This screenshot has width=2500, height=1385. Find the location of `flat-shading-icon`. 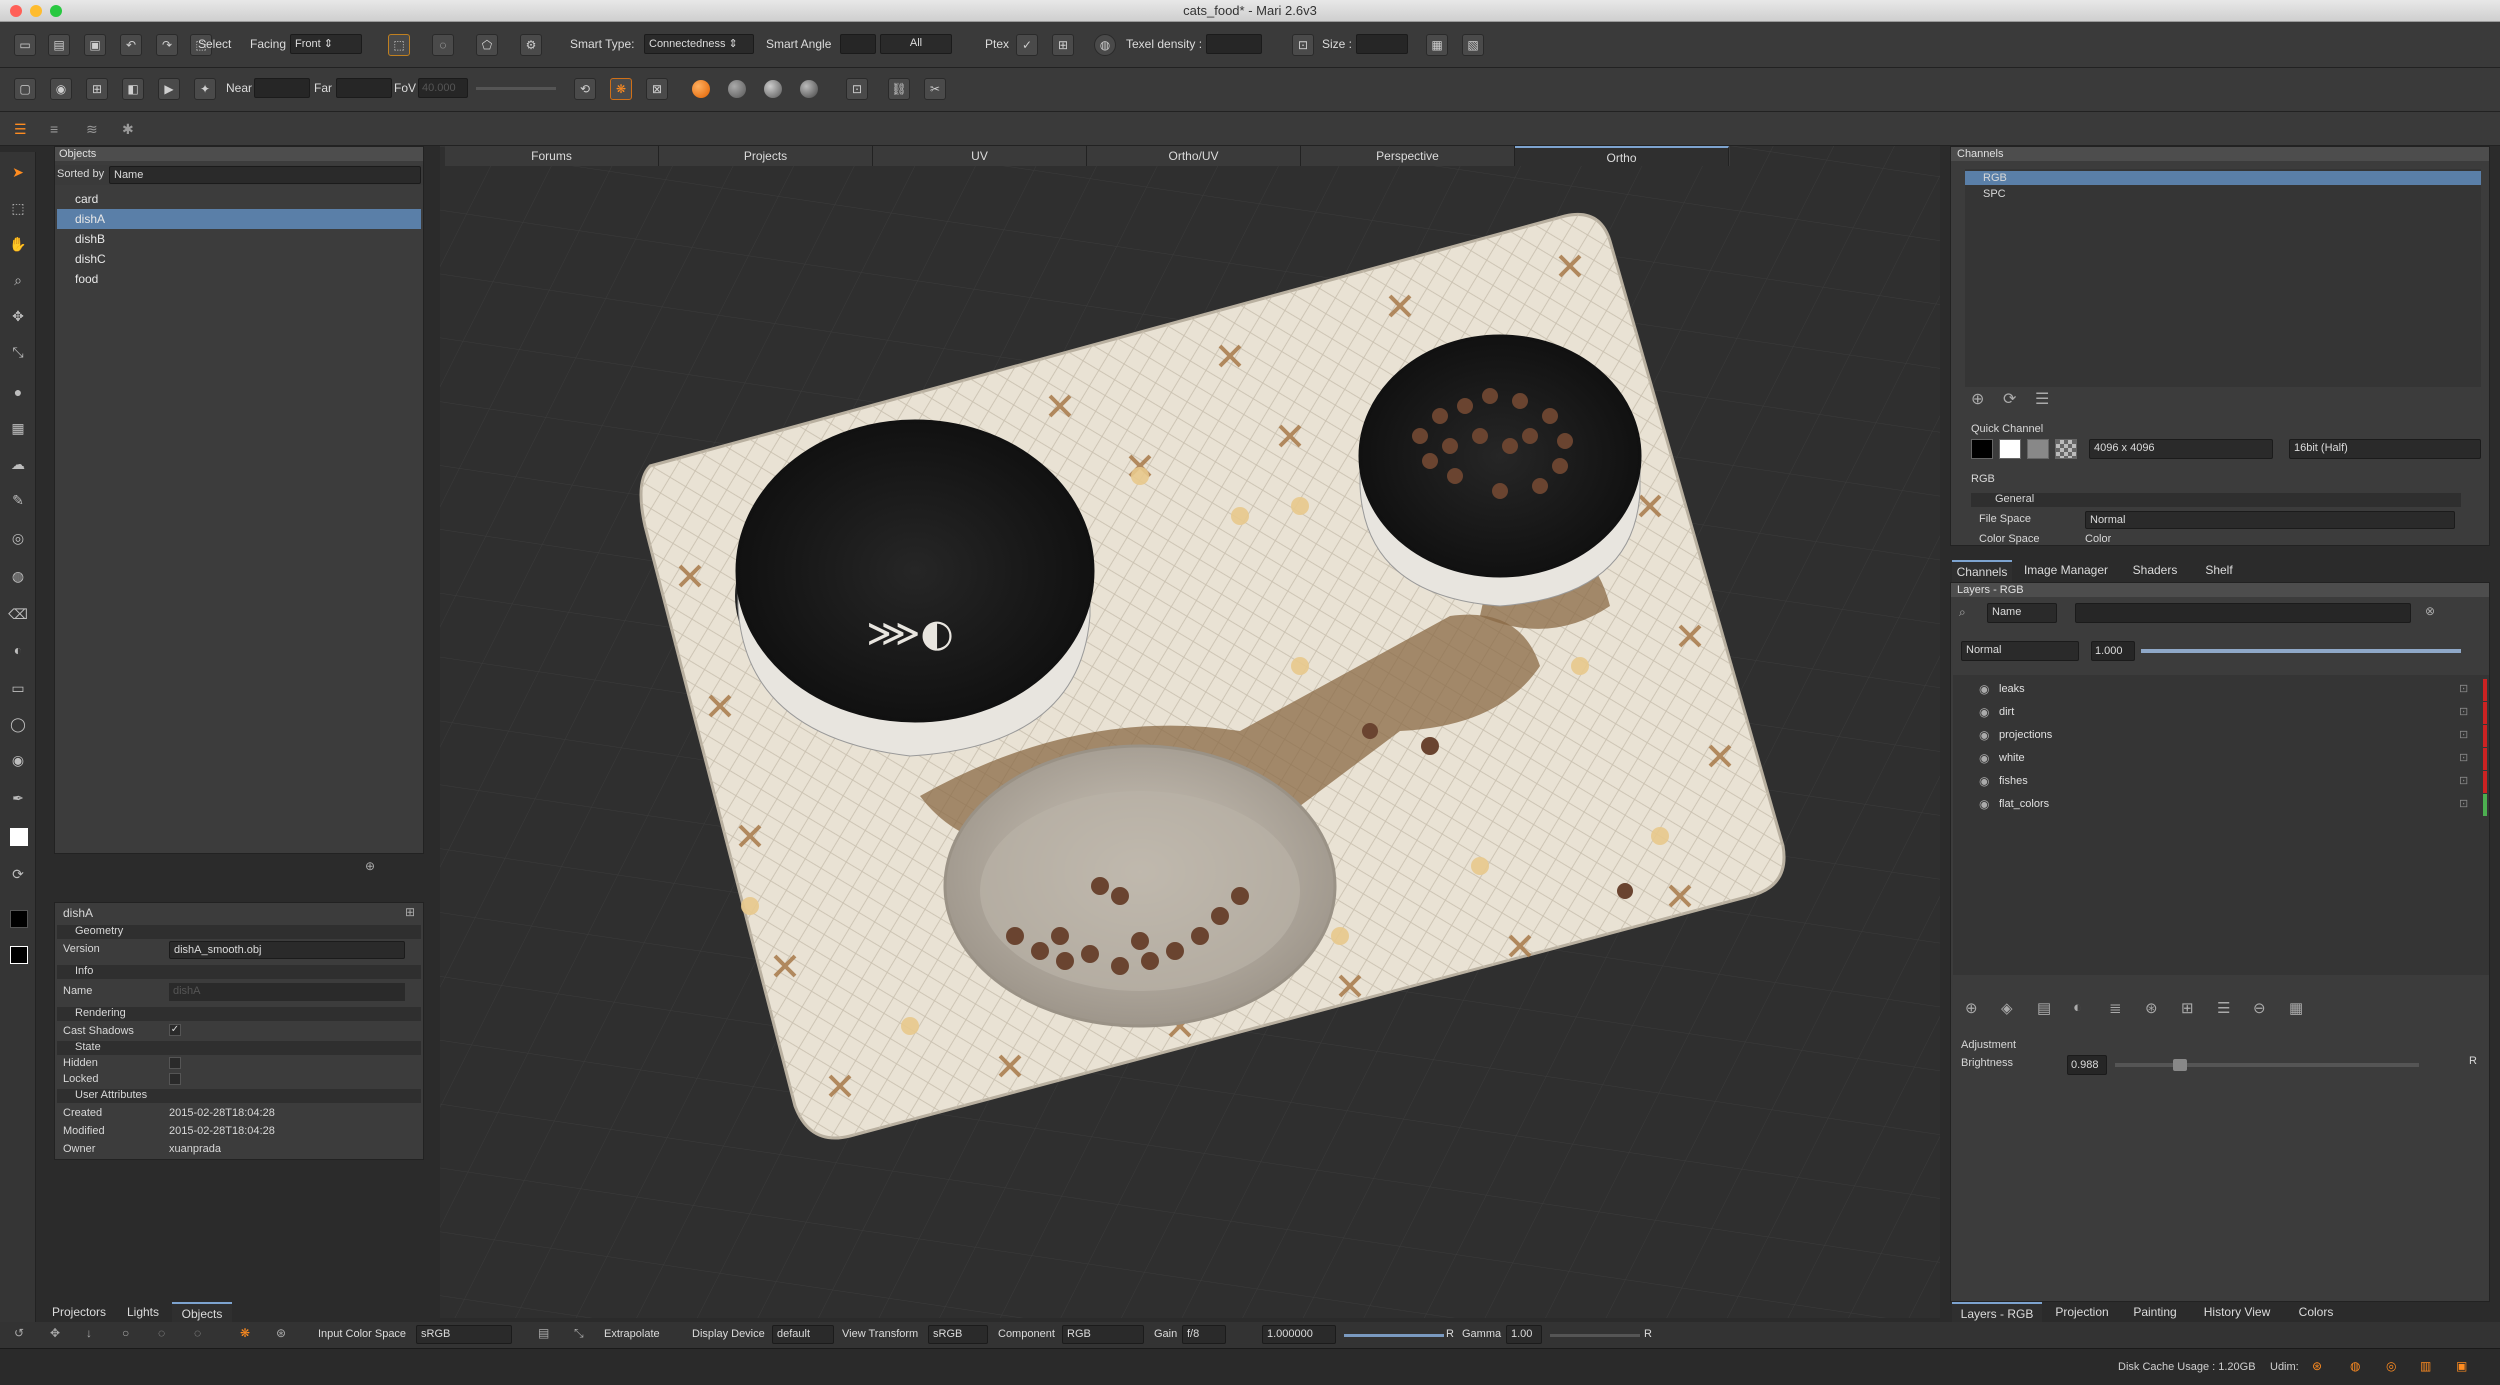

flat-shading-icon is located at coordinates (701, 89).